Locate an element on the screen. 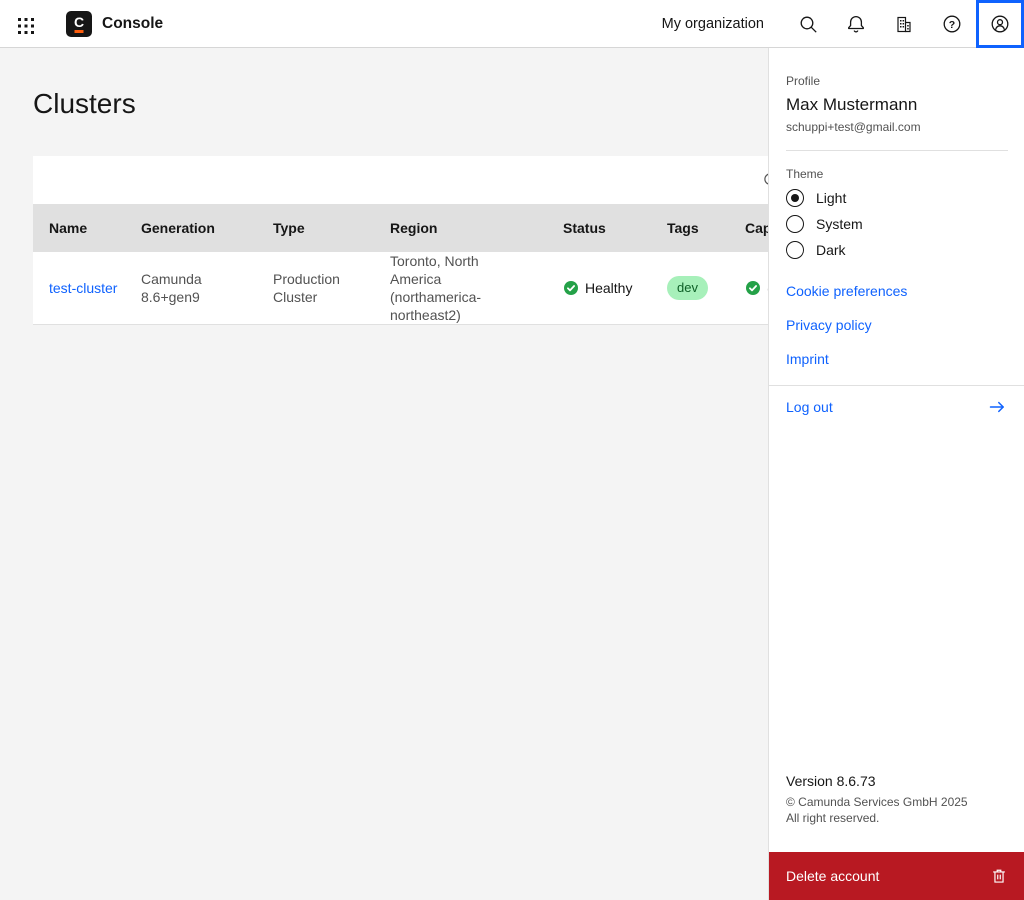 The width and height of the screenshot is (1024, 900). column-header-generation: Generation is located at coordinates (178, 228).